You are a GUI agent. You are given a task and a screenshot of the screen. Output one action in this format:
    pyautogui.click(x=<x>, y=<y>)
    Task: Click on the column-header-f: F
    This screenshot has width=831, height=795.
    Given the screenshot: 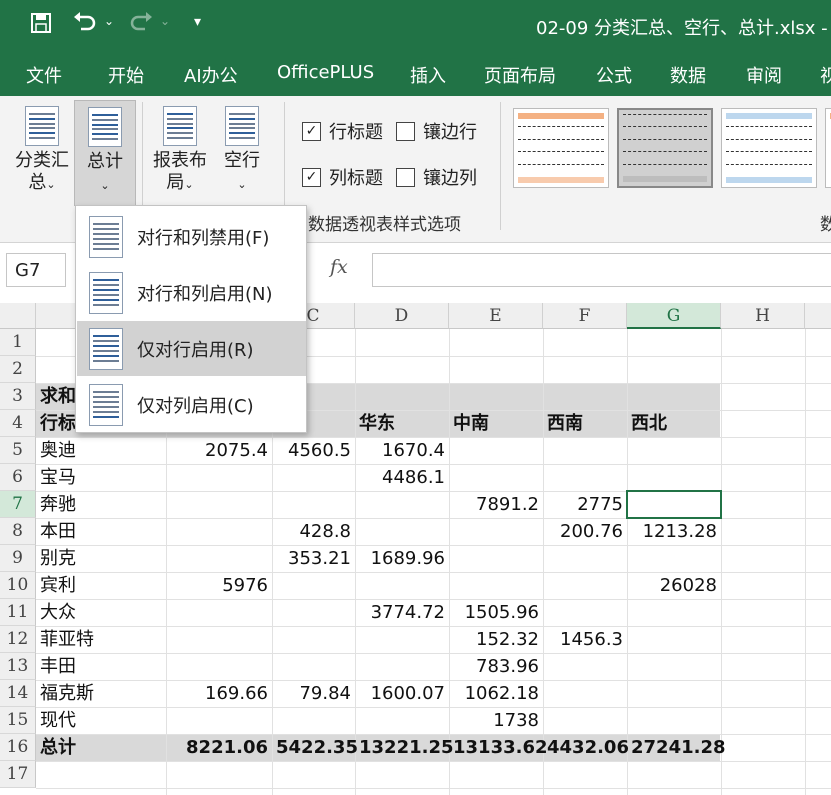 What is the action you would take?
    pyautogui.click(x=585, y=316)
    